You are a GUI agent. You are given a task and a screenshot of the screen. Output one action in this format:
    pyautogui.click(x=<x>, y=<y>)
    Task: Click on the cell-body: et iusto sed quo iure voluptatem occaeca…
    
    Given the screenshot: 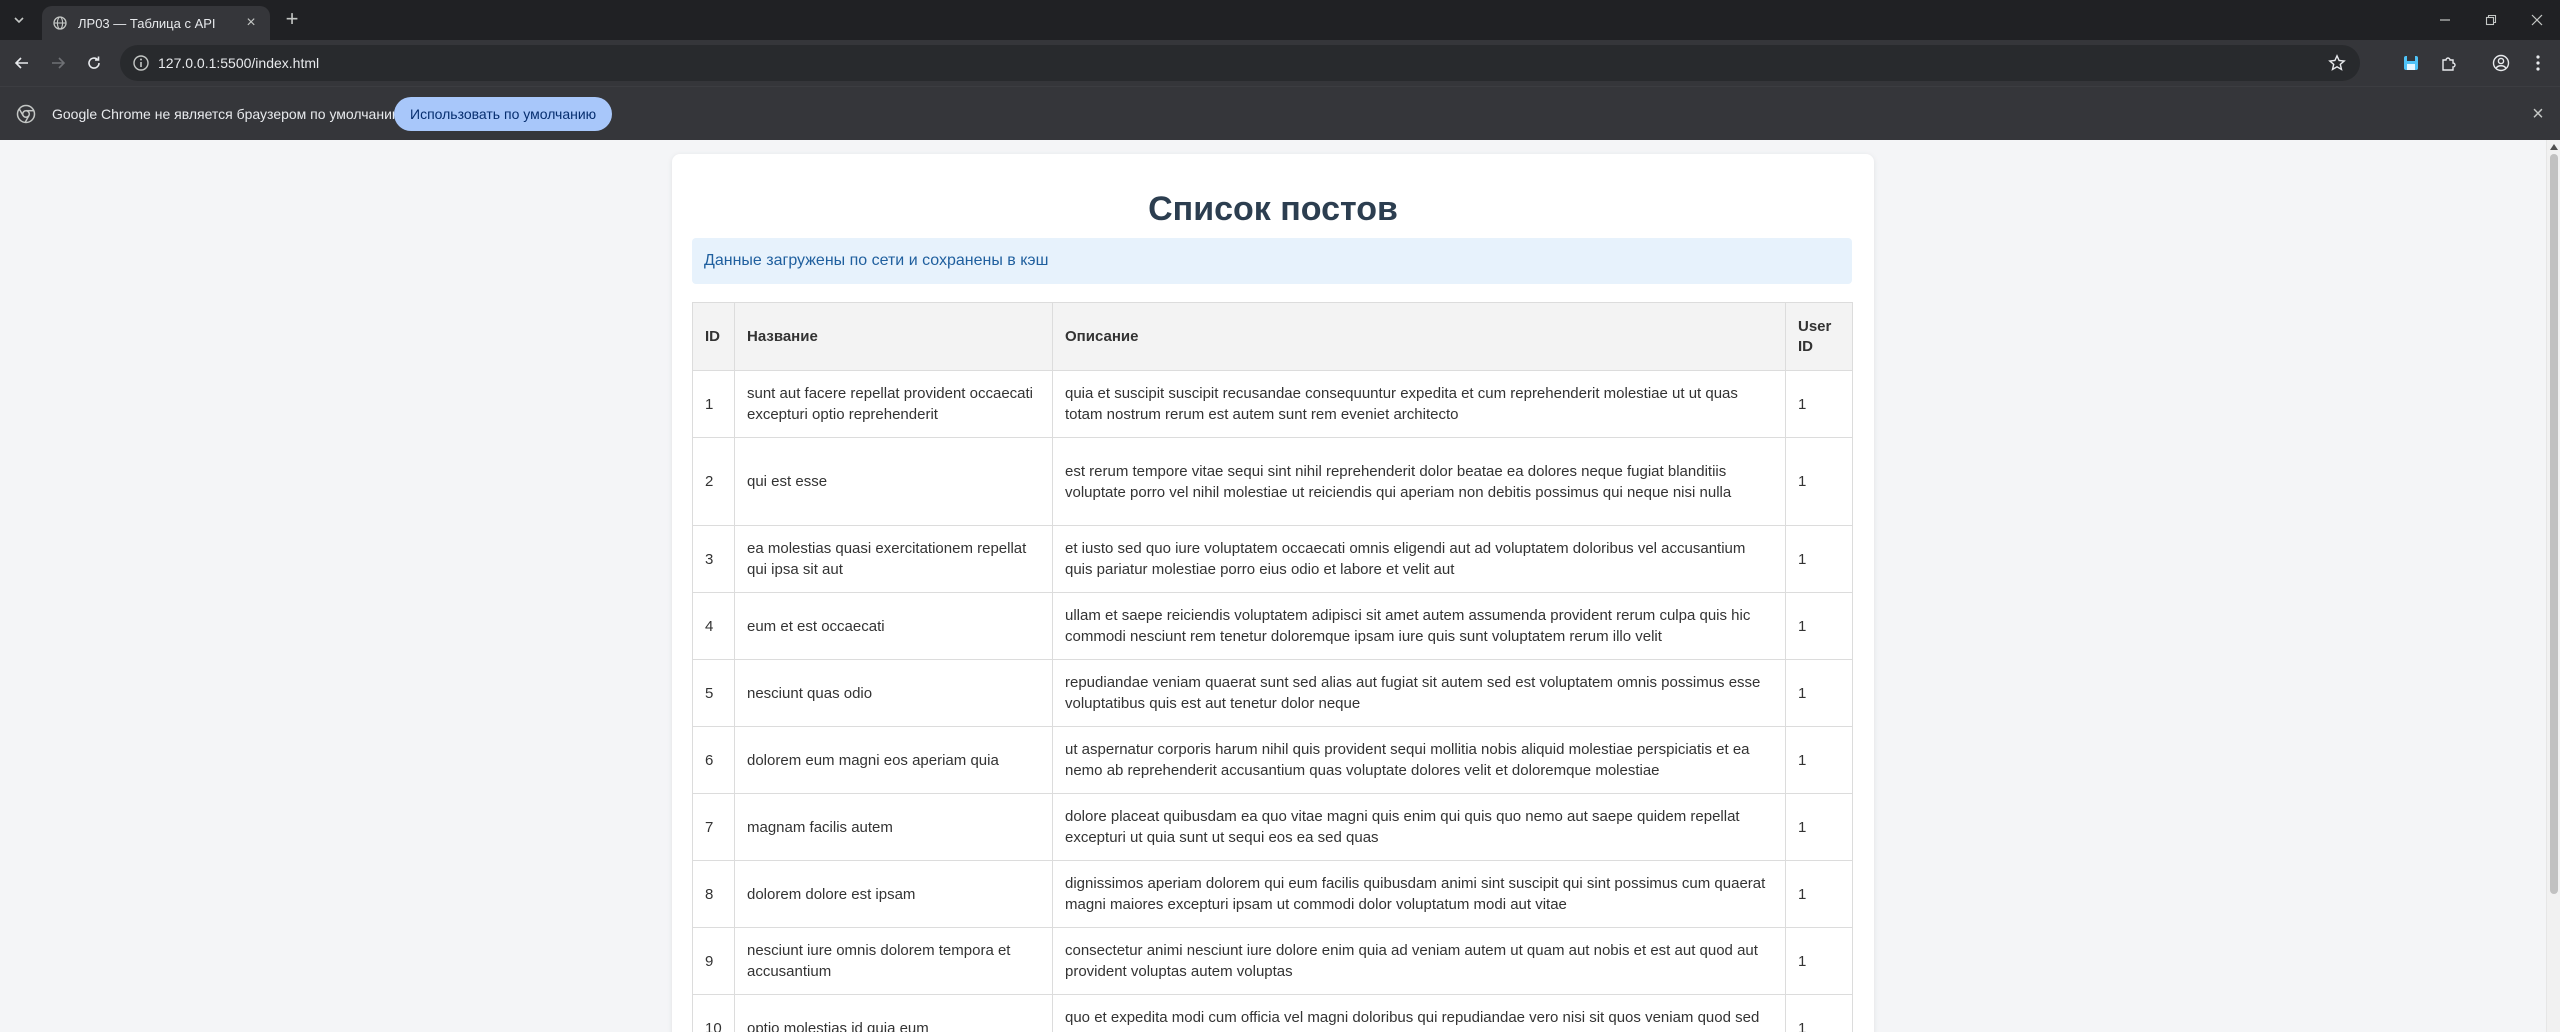 What is the action you would take?
    pyautogui.click(x=1419, y=559)
    